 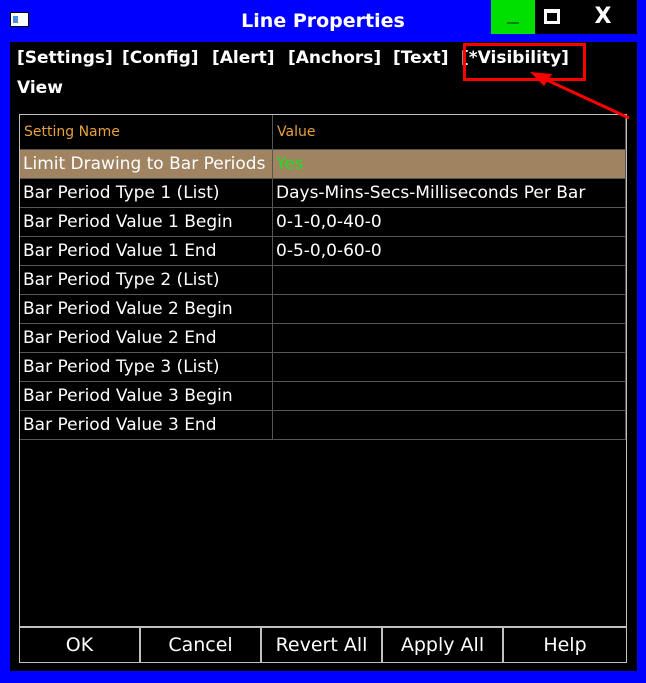 What do you see at coordinates (146, 367) in the screenshot?
I see `setting-name-cell: Bar Period Type 3 (List)` at bounding box center [146, 367].